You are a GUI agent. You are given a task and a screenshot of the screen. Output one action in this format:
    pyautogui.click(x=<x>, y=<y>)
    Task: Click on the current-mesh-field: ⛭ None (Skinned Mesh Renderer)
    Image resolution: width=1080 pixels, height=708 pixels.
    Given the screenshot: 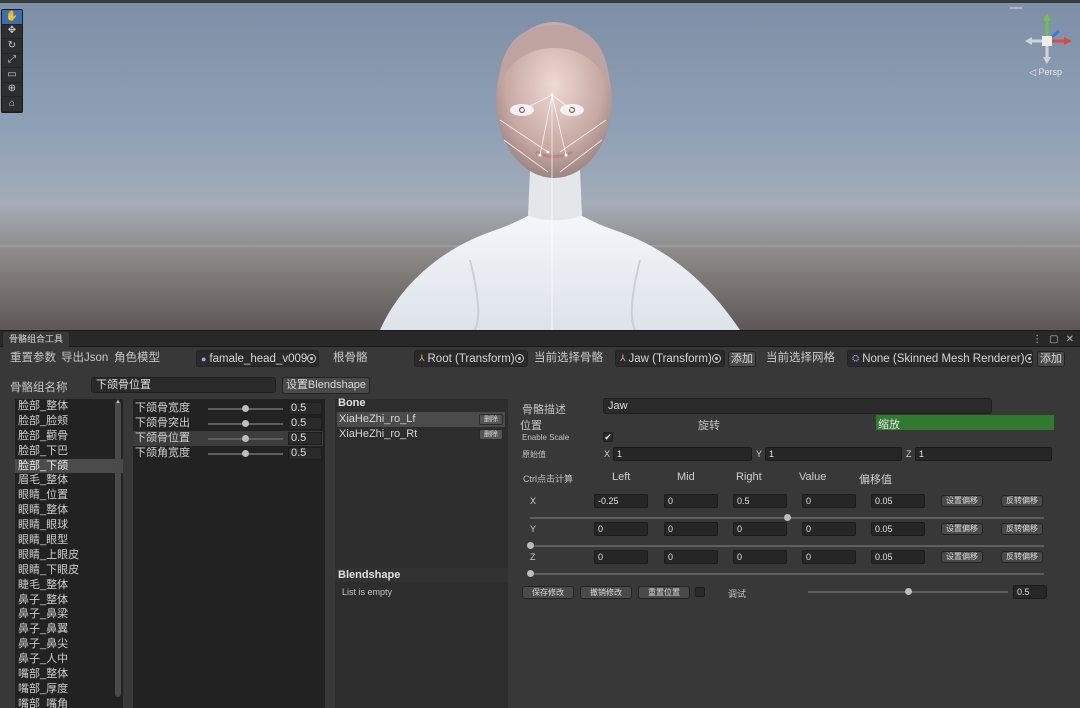 What is the action you would take?
    pyautogui.click(x=940, y=358)
    